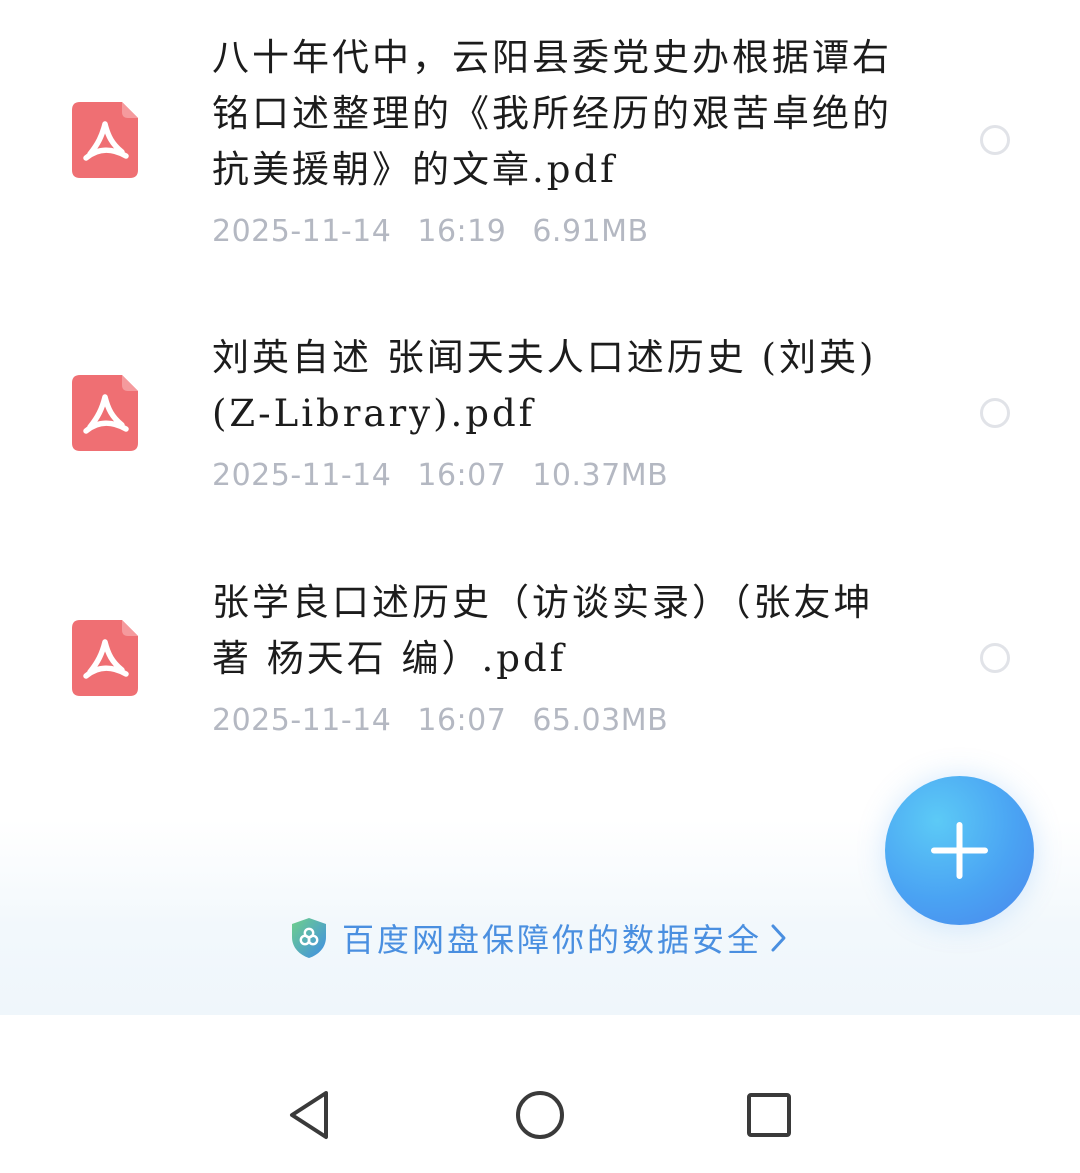  What do you see at coordinates (308, 938) in the screenshot?
I see `shield-icon` at bounding box center [308, 938].